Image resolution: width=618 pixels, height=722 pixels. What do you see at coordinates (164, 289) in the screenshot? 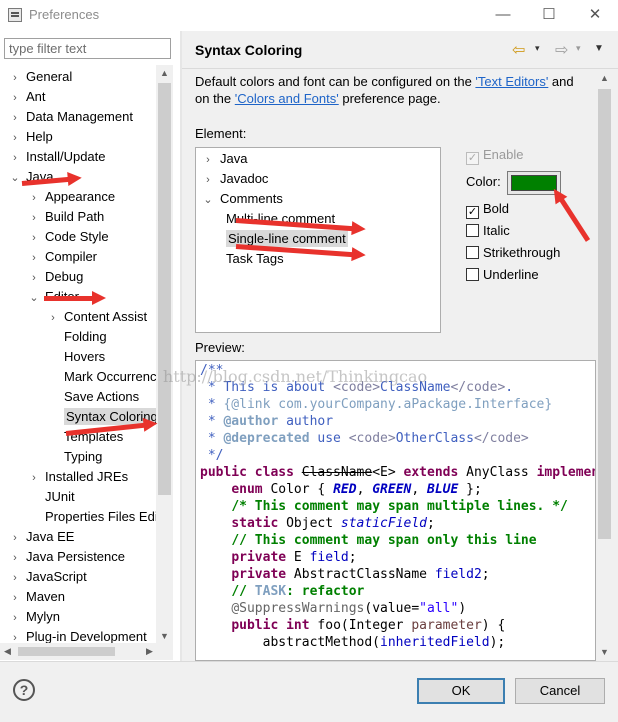
I see `tree-vertical-scroll-thumb` at bounding box center [164, 289].